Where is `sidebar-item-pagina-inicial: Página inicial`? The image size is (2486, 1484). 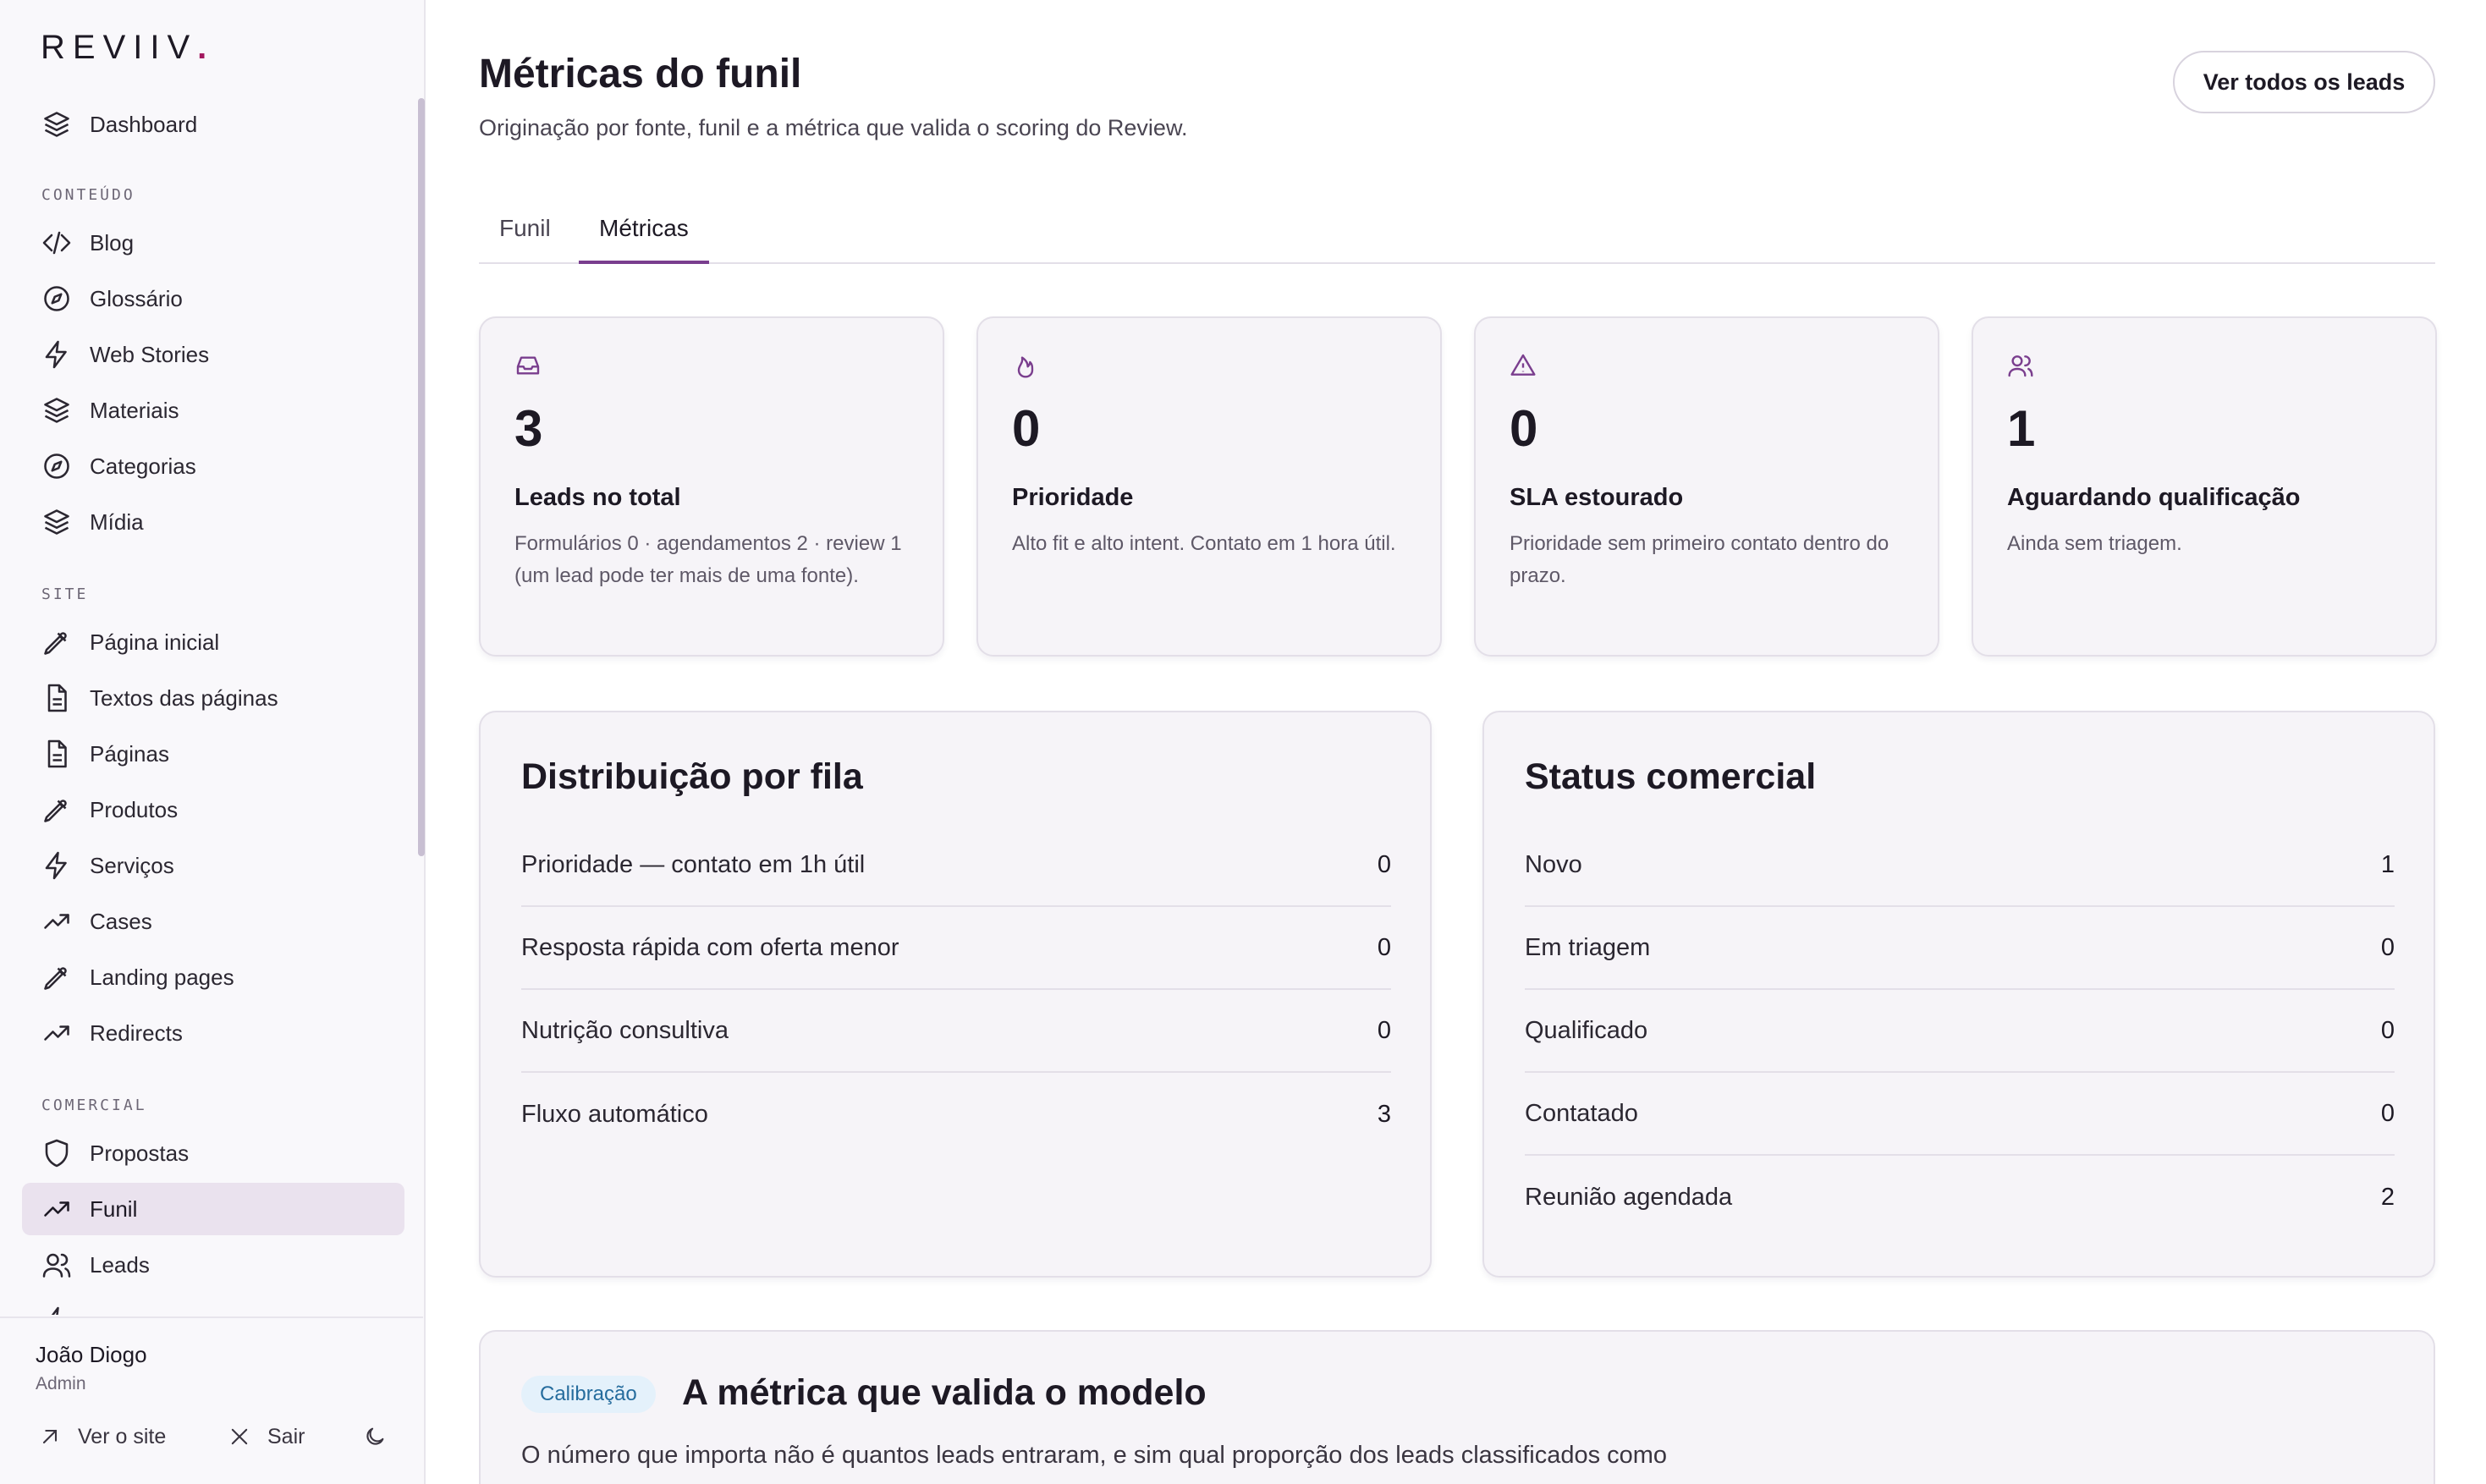 sidebar-item-pagina-inicial: Página inicial is located at coordinates (213, 642).